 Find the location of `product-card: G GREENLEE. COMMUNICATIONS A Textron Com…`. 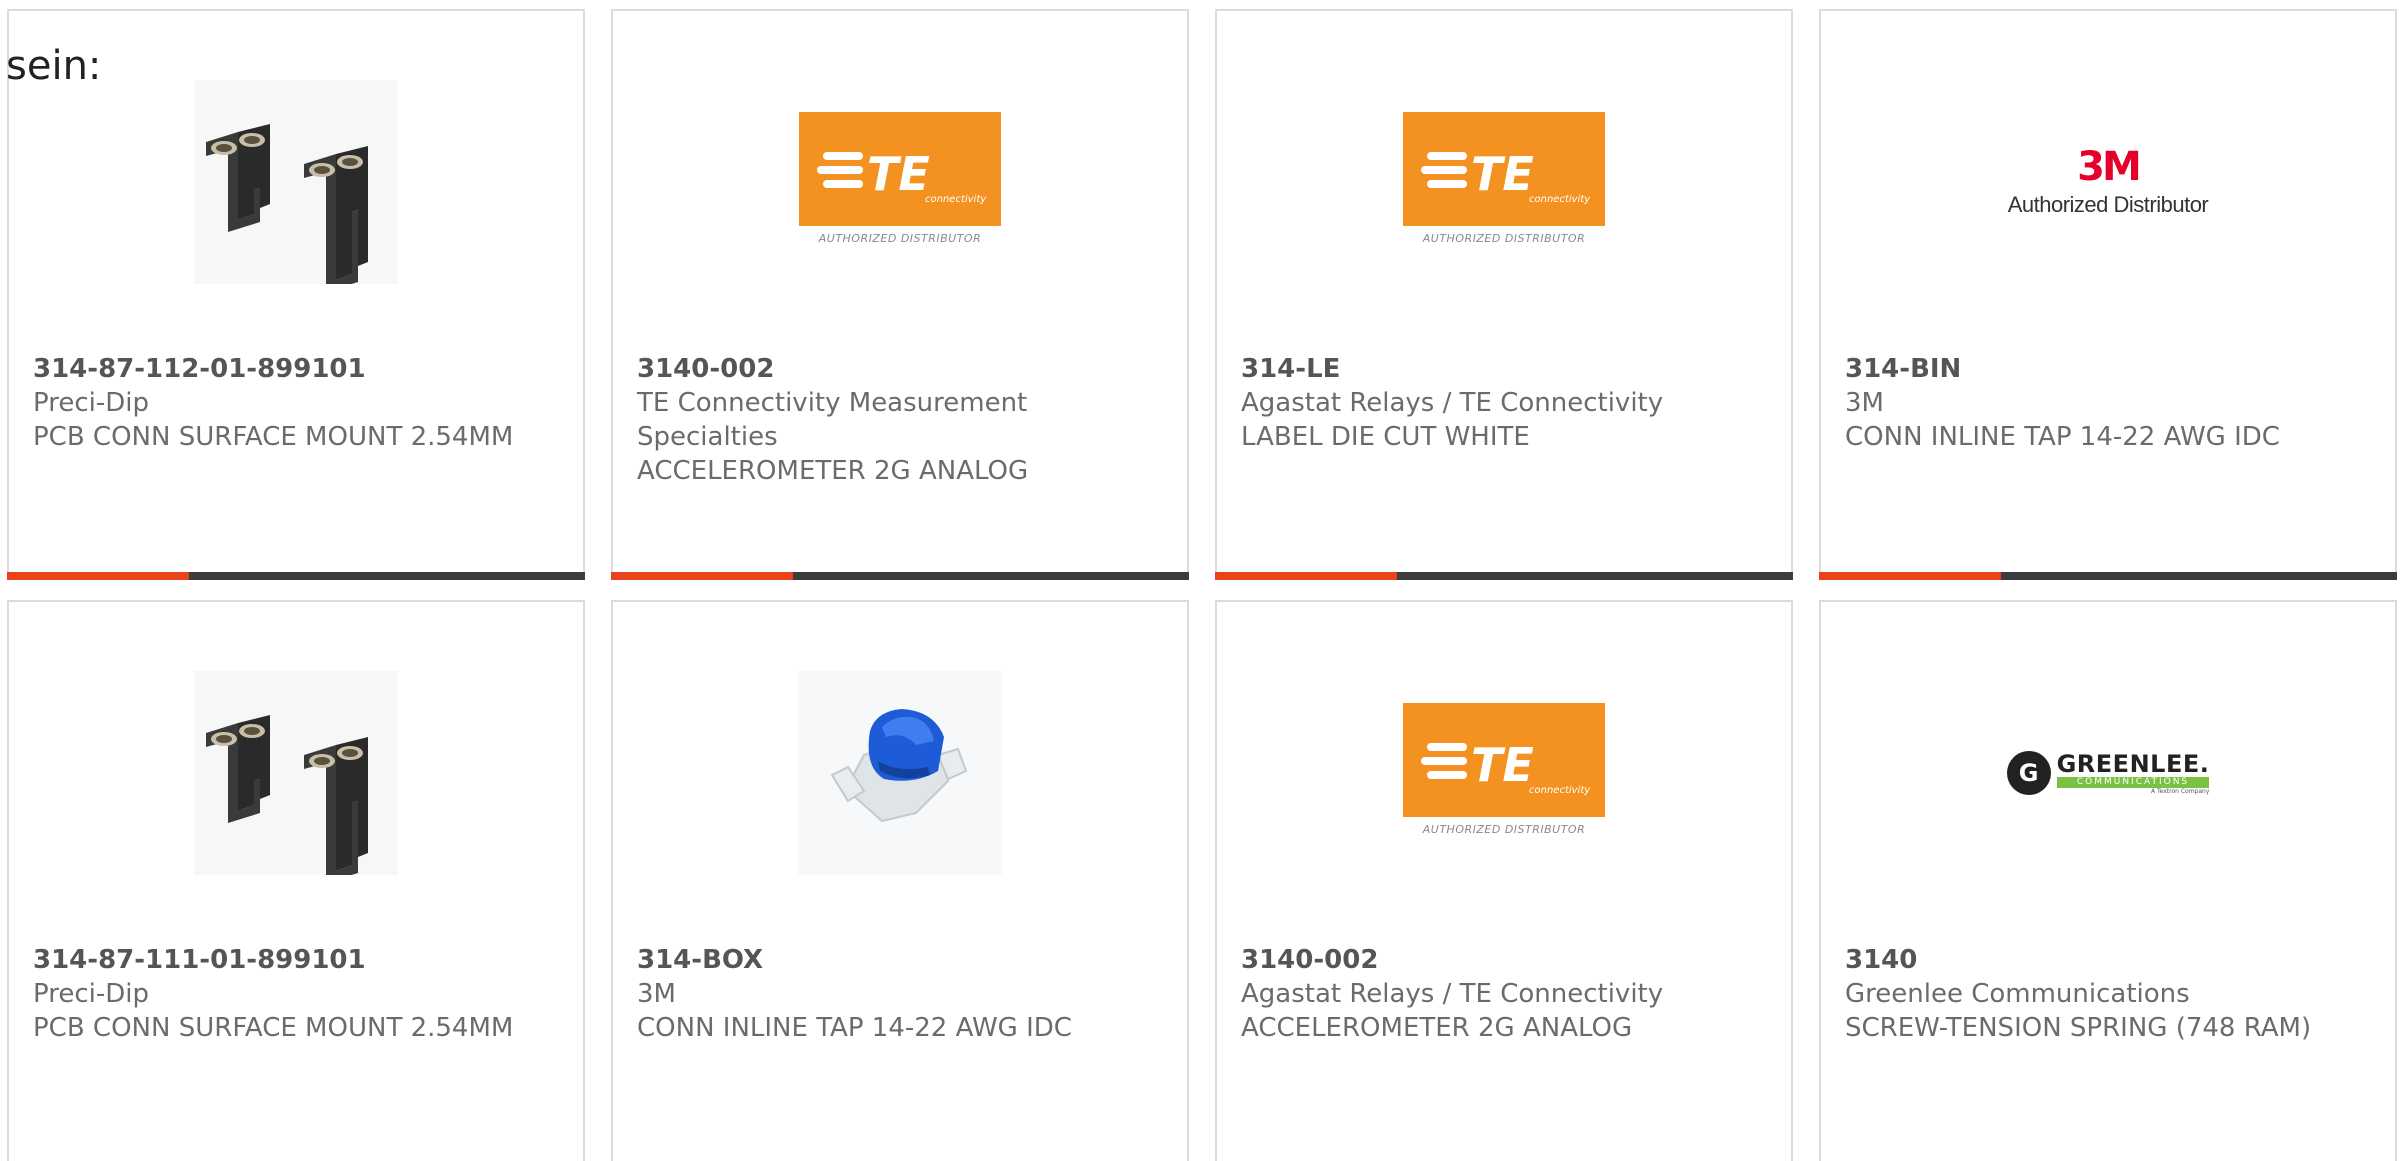

product-card: G GREENLEE. COMMUNICATIONS A Textron Com… is located at coordinates (2108, 880).